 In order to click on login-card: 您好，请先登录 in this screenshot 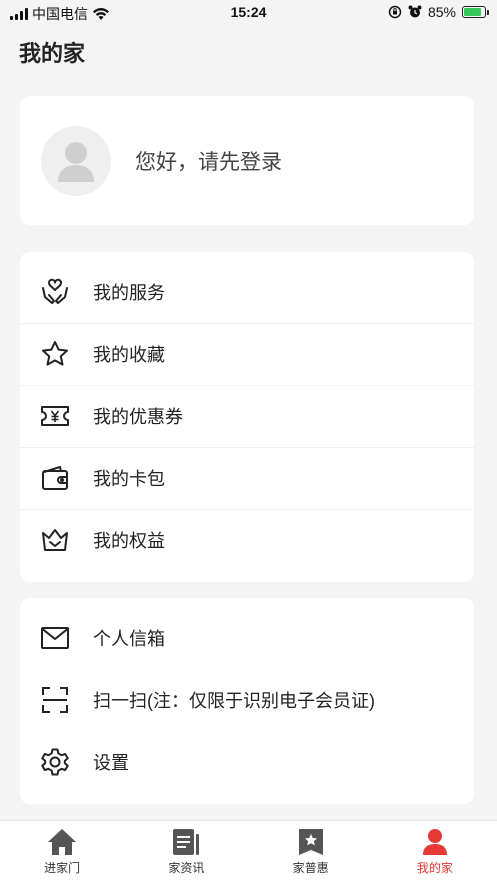, I will do `click(247, 160)`.